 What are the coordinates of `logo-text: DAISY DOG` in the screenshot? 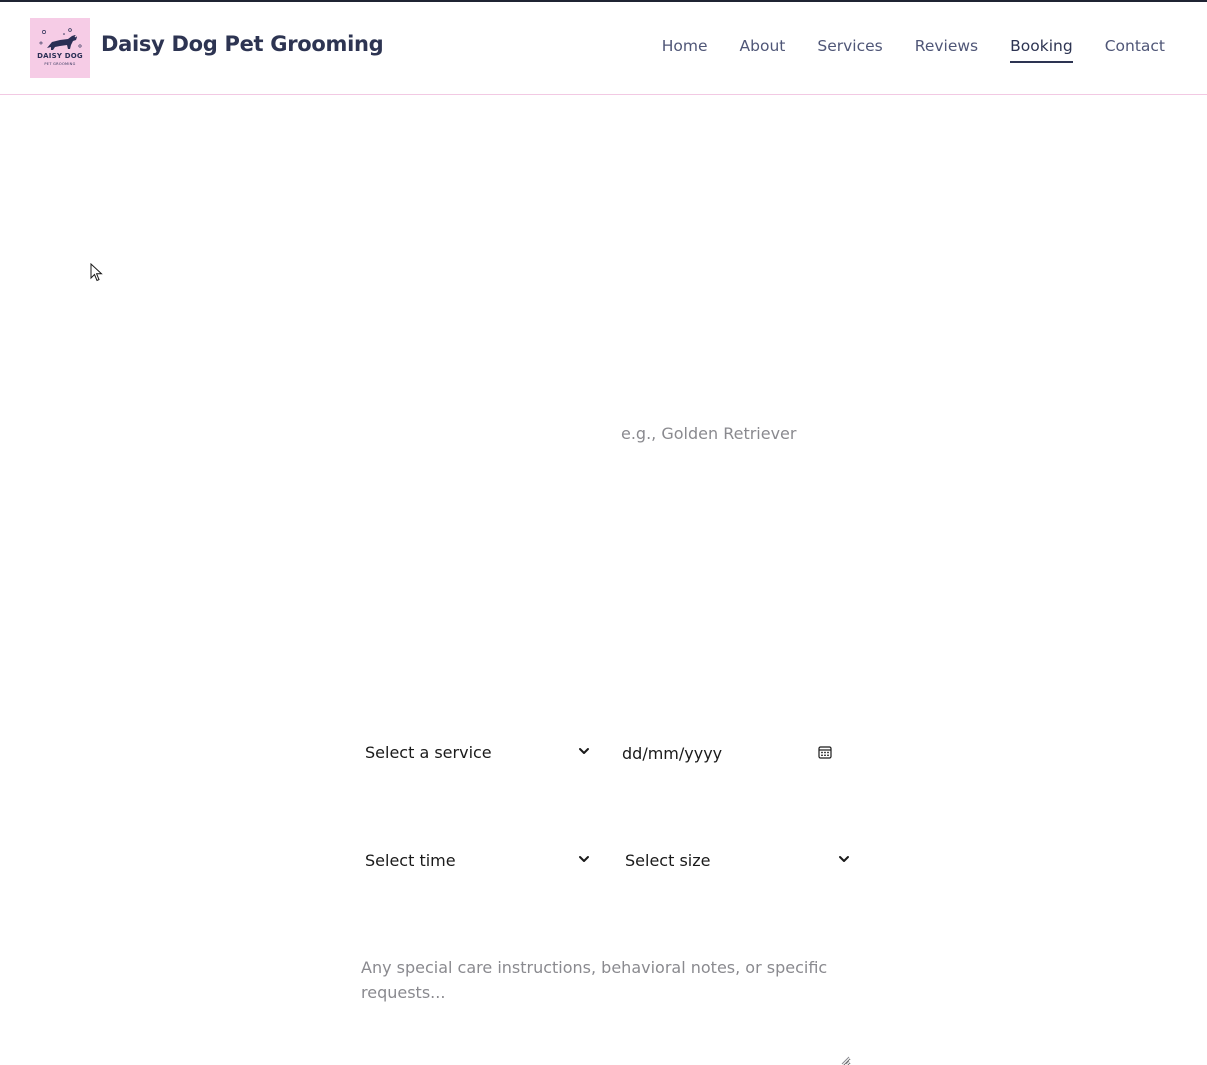 It's located at (60, 56).